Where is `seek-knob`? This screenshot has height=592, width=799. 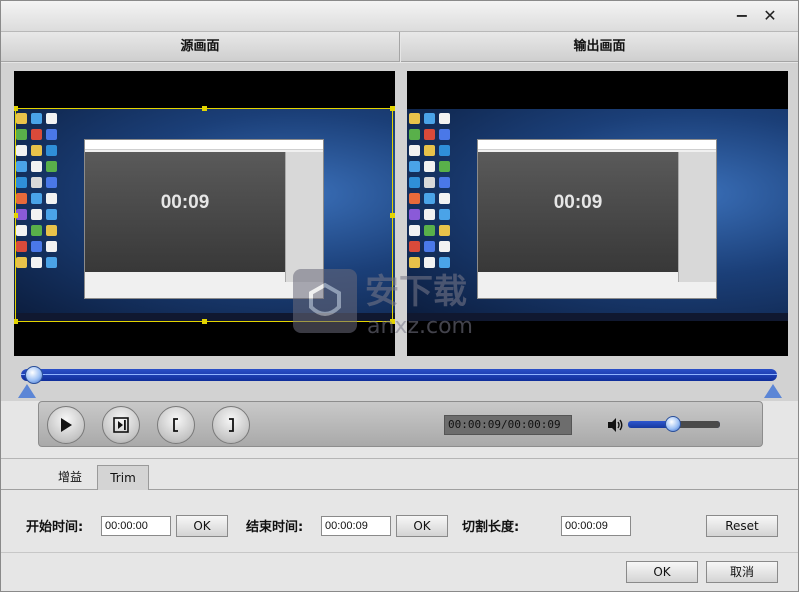
seek-knob is located at coordinates (34, 375).